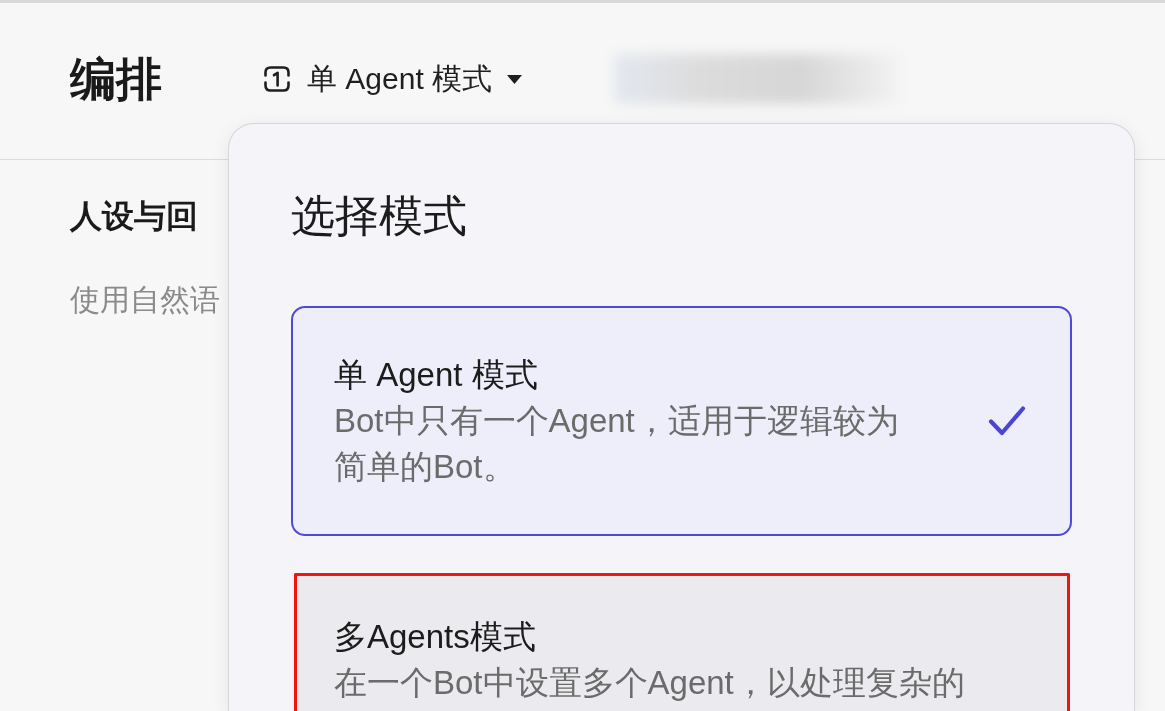 The image size is (1165, 711). Describe the element at coordinates (145, 300) in the screenshot. I see `hint-text: 使用自然语` at that location.